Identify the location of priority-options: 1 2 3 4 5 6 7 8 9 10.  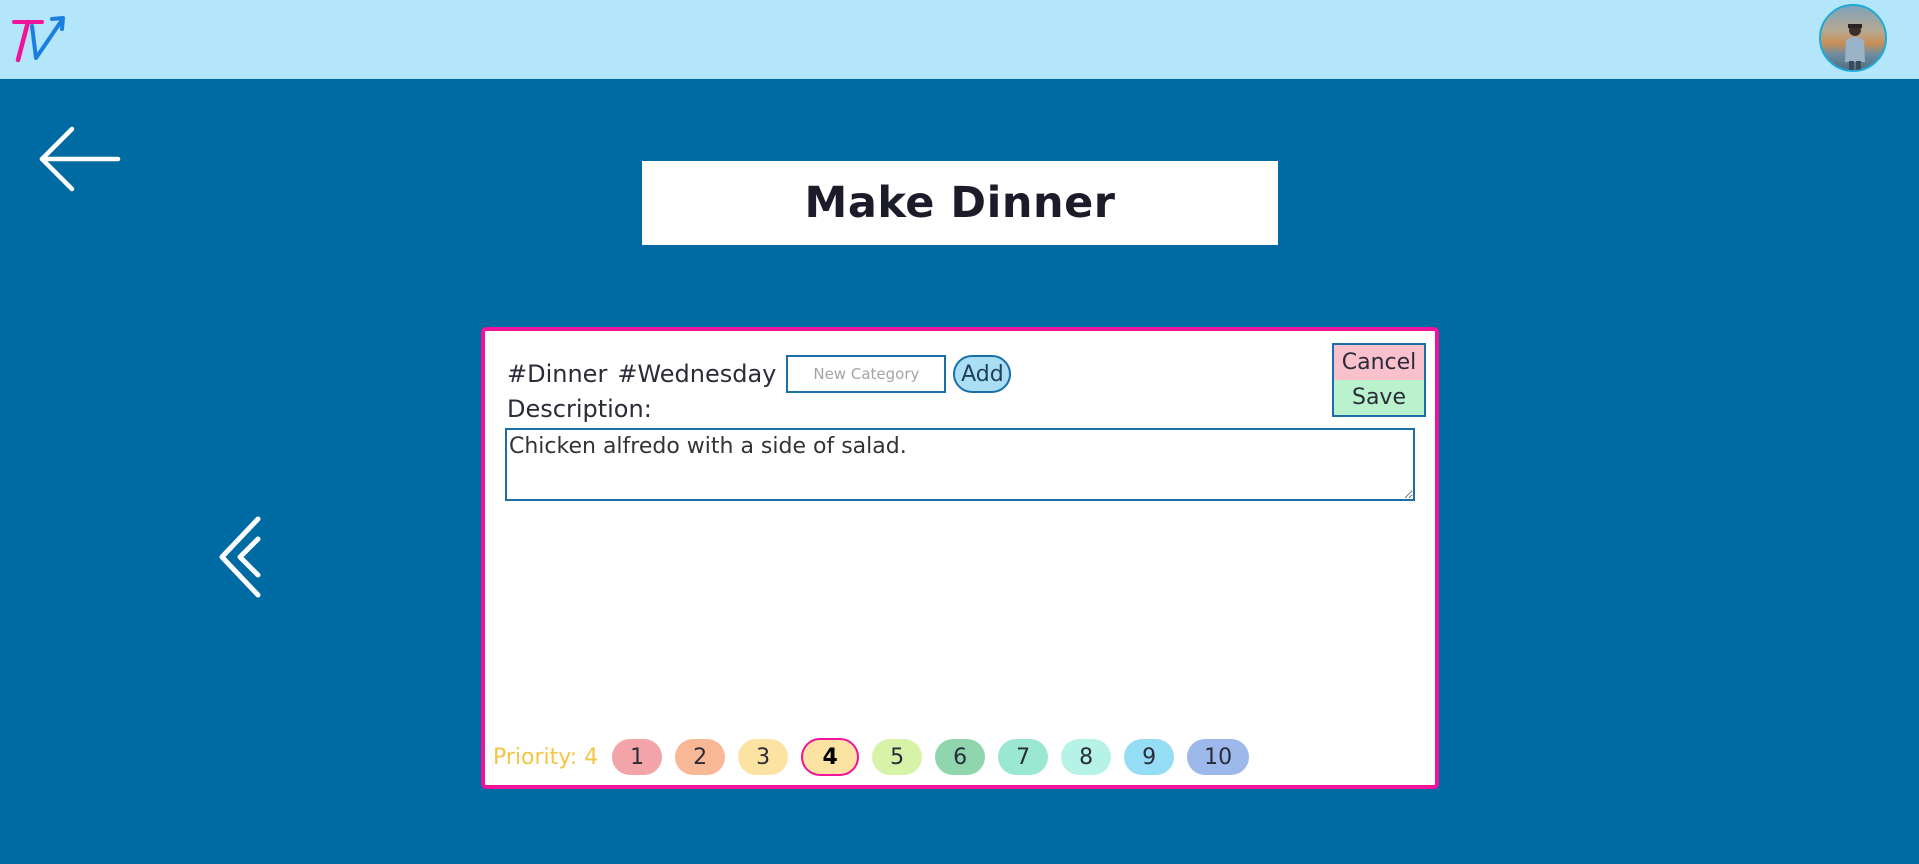
(937, 757).